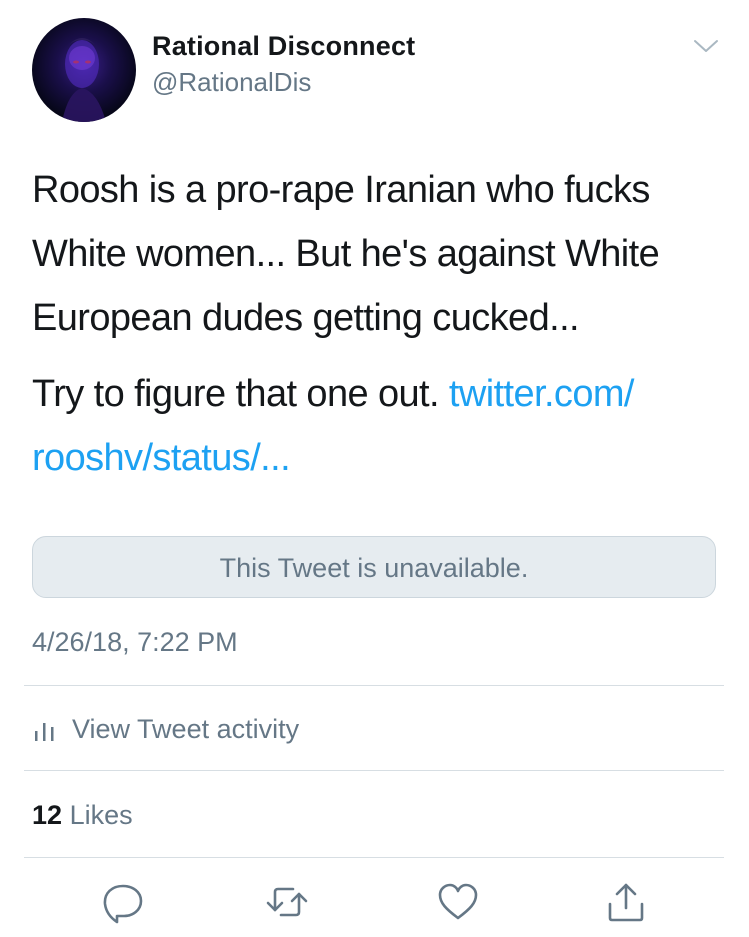 This screenshot has width=749, height=937. What do you see at coordinates (283, 82) in the screenshot?
I see `user-handle: @RationalDis` at bounding box center [283, 82].